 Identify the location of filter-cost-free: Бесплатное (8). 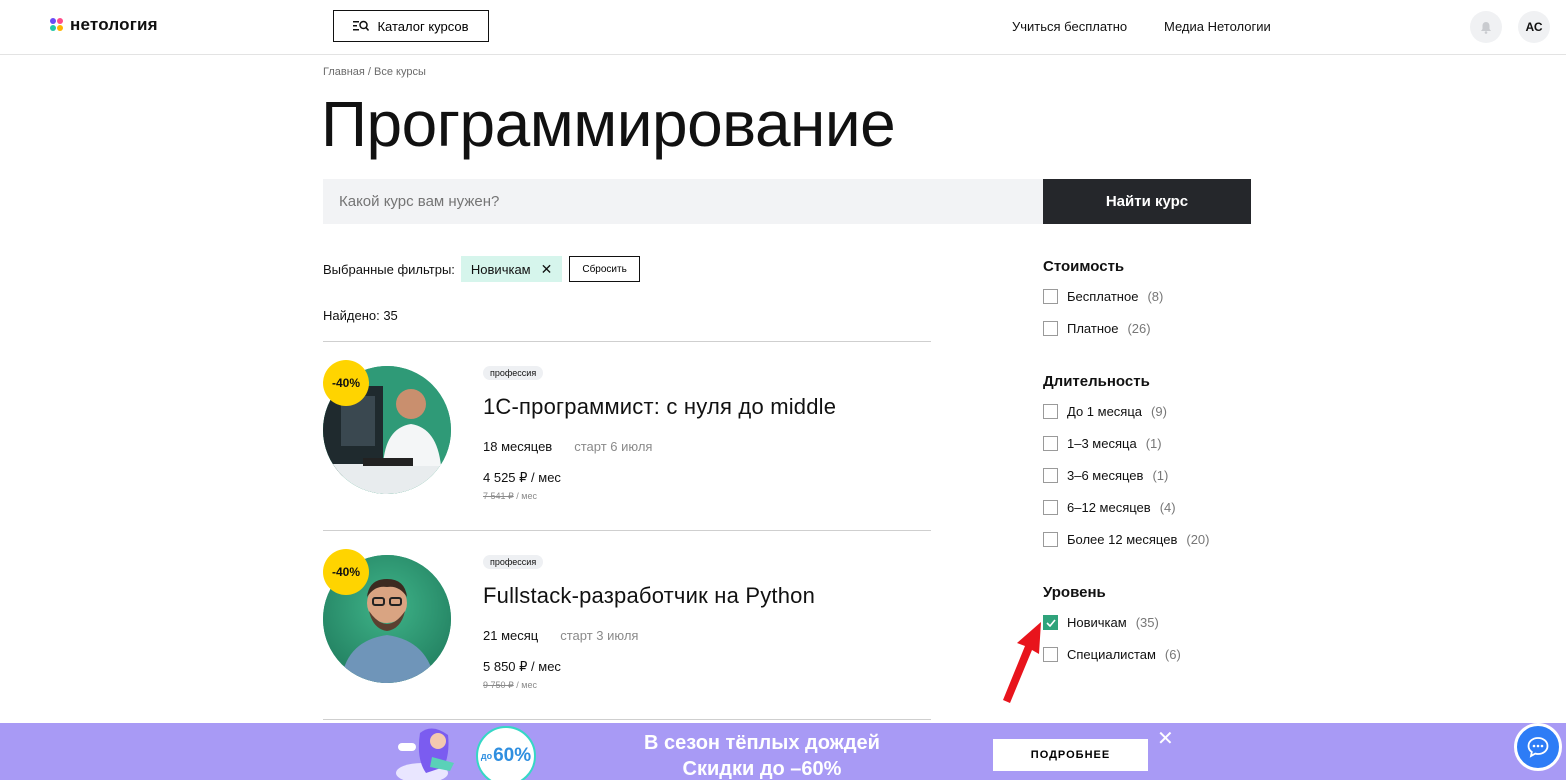
(1103, 296).